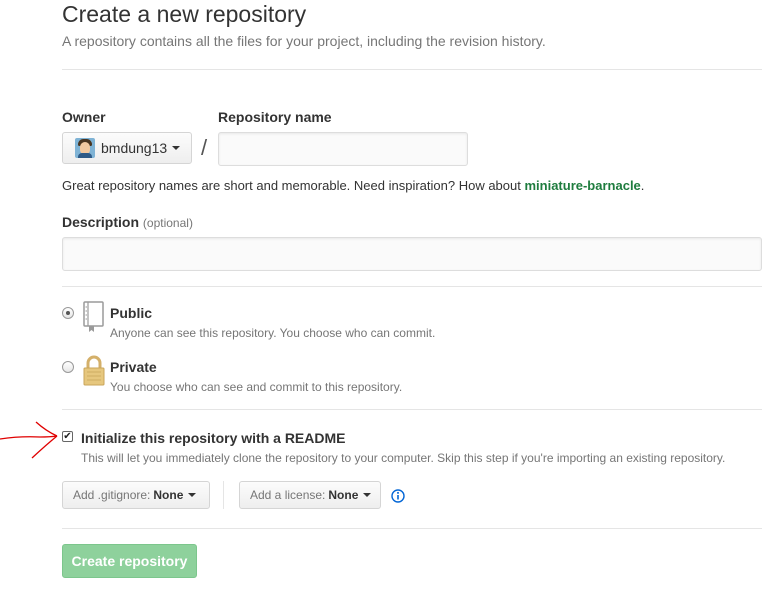 Image resolution: width=767 pixels, height=593 pixels. I want to click on license-select-button: Add a license: None, so click(310, 495).